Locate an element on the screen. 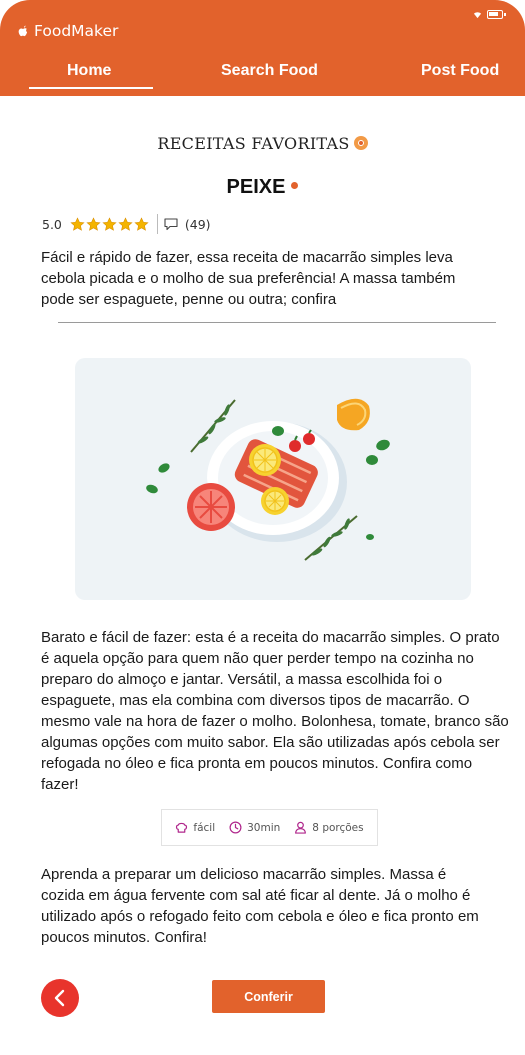 The width and height of the screenshot is (525, 1055). rating-divider is located at coordinates (157, 224).